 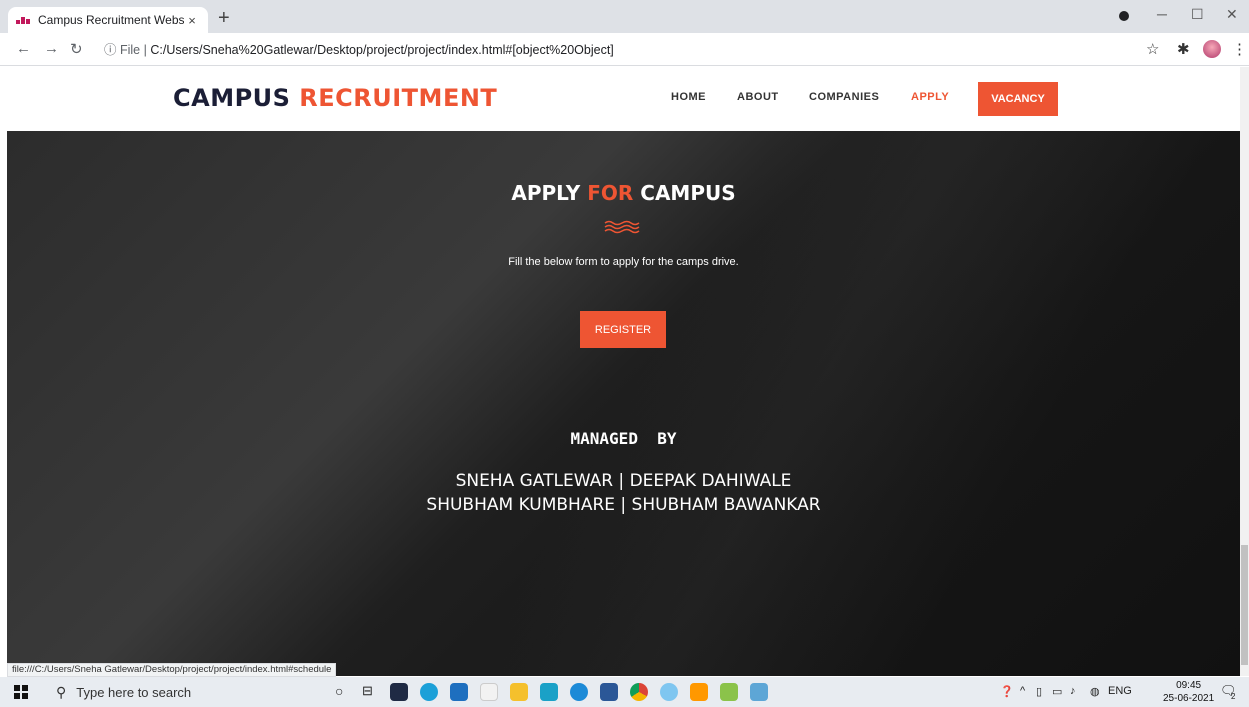 What do you see at coordinates (1095, 691) in the screenshot?
I see `network-globe-icon: ◍` at bounding box center [1095, 691].